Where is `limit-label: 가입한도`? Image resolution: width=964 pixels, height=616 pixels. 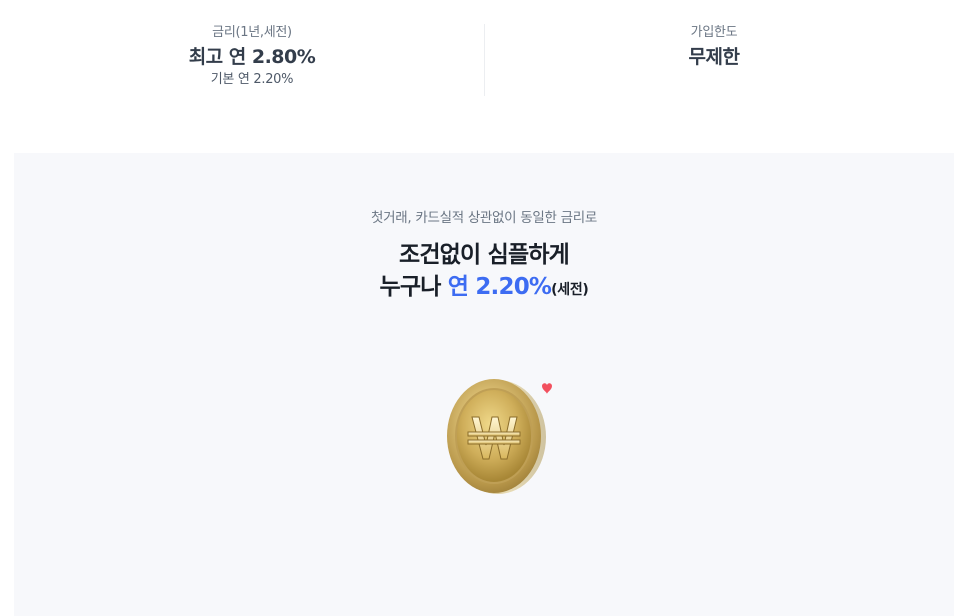 limit-label: 가입한도 is located at coordinates (714, 32).